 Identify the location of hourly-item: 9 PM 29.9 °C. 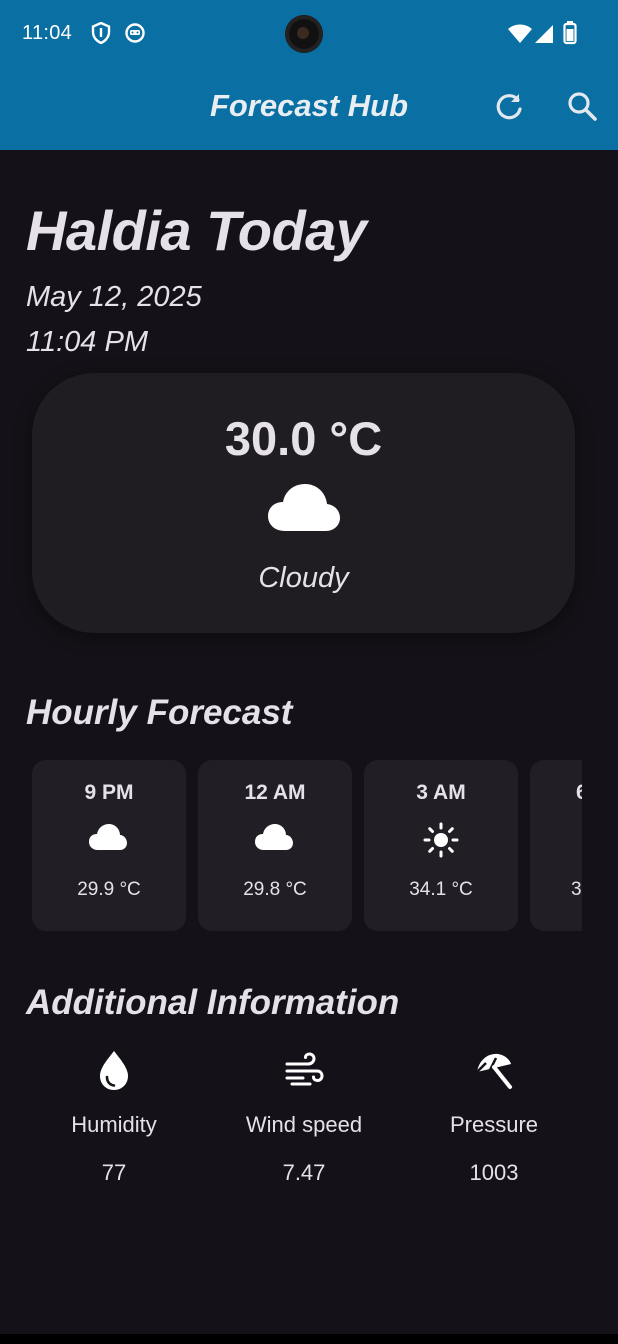
(109, 845).